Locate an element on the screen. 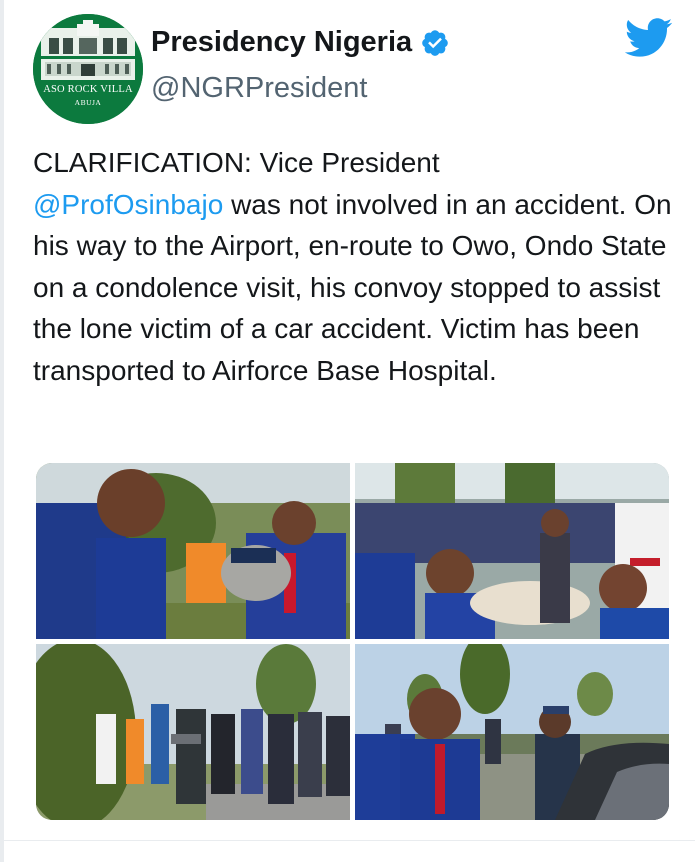 The image size is (695, 862). name-row: Presidency Nigeria is located at coordinates (300, 42).